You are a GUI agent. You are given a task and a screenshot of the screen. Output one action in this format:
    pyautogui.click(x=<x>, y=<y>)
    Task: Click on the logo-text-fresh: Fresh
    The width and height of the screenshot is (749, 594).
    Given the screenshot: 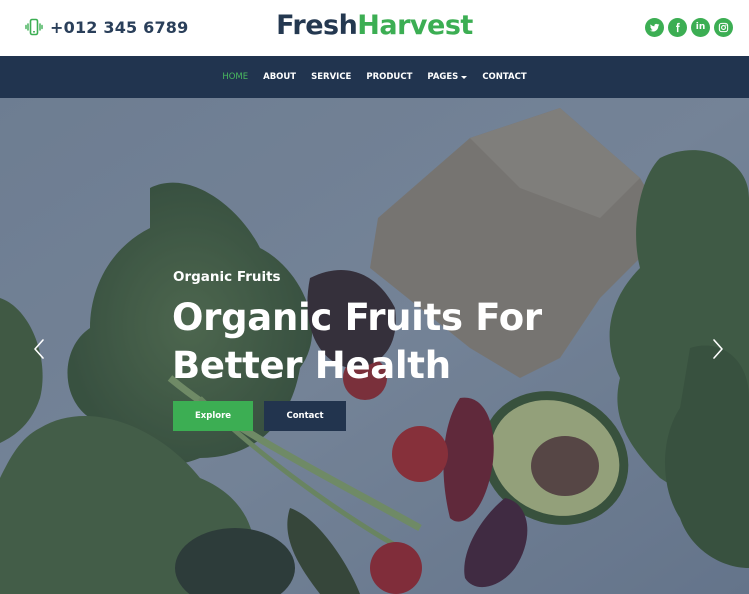 What is the action you would take?
    pyautogui.click(x=317, y=25)
    